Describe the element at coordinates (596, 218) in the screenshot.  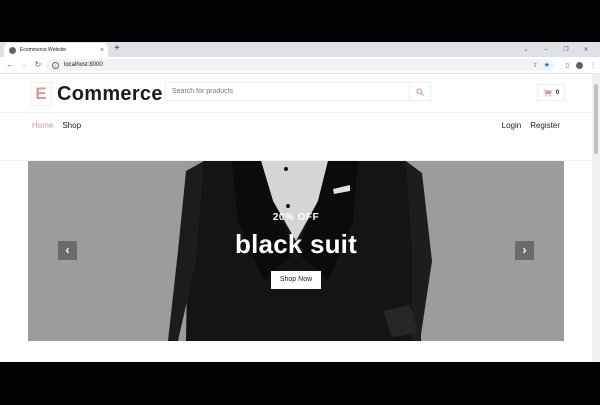
I see `page-scrollbar` at that location.